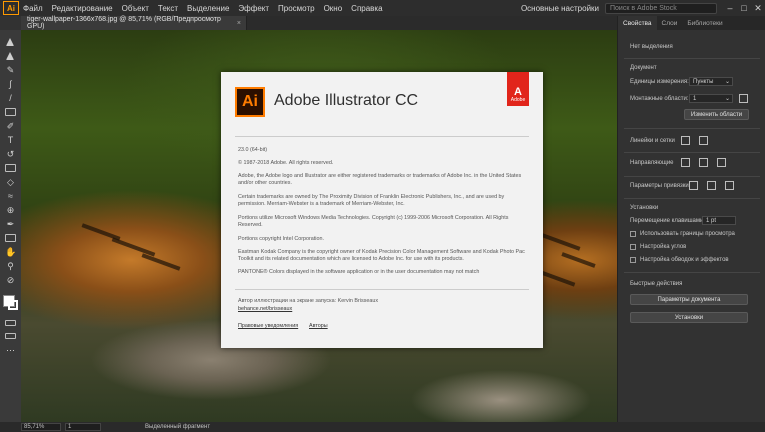 The width and height of the screenshot is (765, 432). Describe the element at coordinates (716, 114) in the screenshot. I see `edit-artboards-button: Изменить области` at that location.